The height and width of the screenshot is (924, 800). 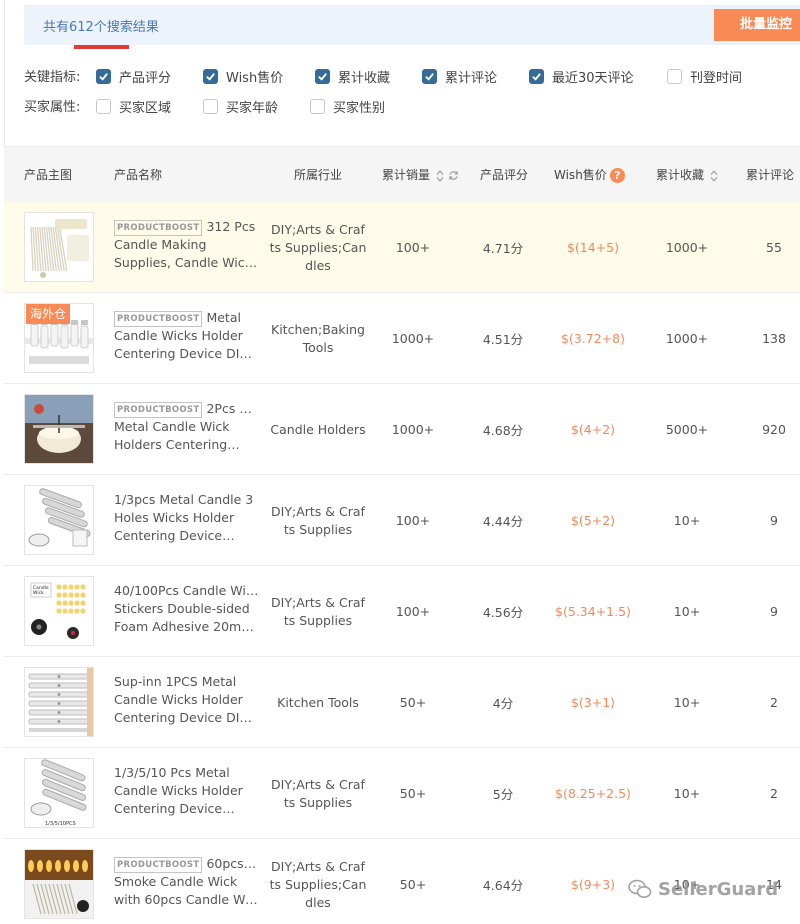 I want to click on product-name-line-2: Metal Candle Wick, so click(x=172, y=426).